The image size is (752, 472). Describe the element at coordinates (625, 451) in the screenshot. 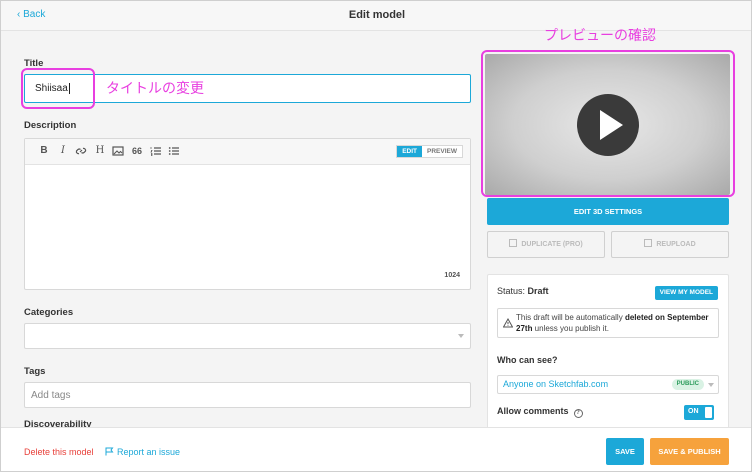

I see `save-button: SAVE` at that location.